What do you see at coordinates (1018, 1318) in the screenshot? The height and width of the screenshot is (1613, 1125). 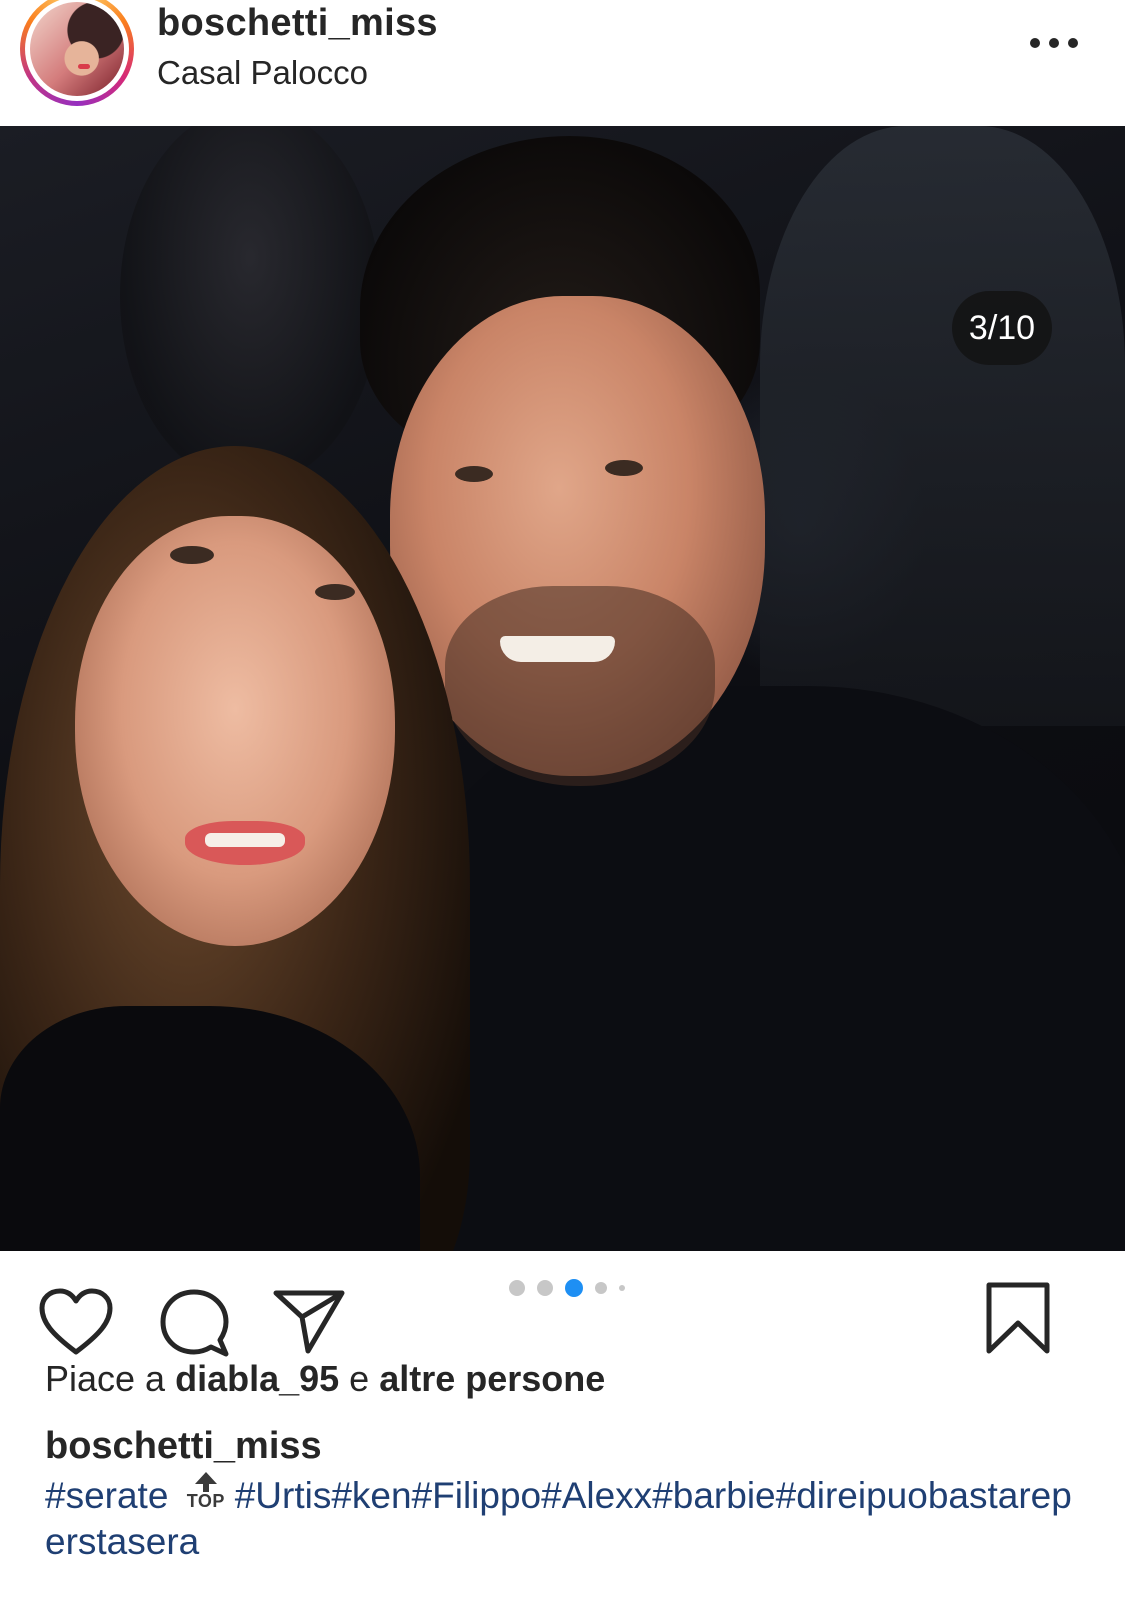 I see `bookmark-icon` at bounding box center [1018, 1318].